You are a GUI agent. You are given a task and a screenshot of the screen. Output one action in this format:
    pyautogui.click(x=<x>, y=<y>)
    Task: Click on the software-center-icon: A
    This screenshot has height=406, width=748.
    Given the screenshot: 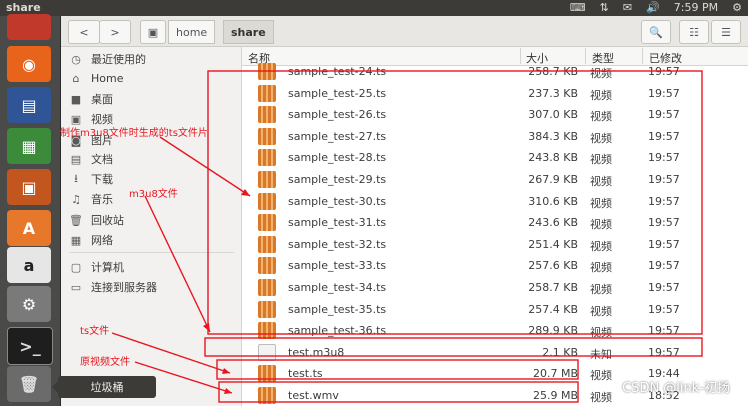 What is the action you would take?
    pyautogui.click(x=29, y=228)
    